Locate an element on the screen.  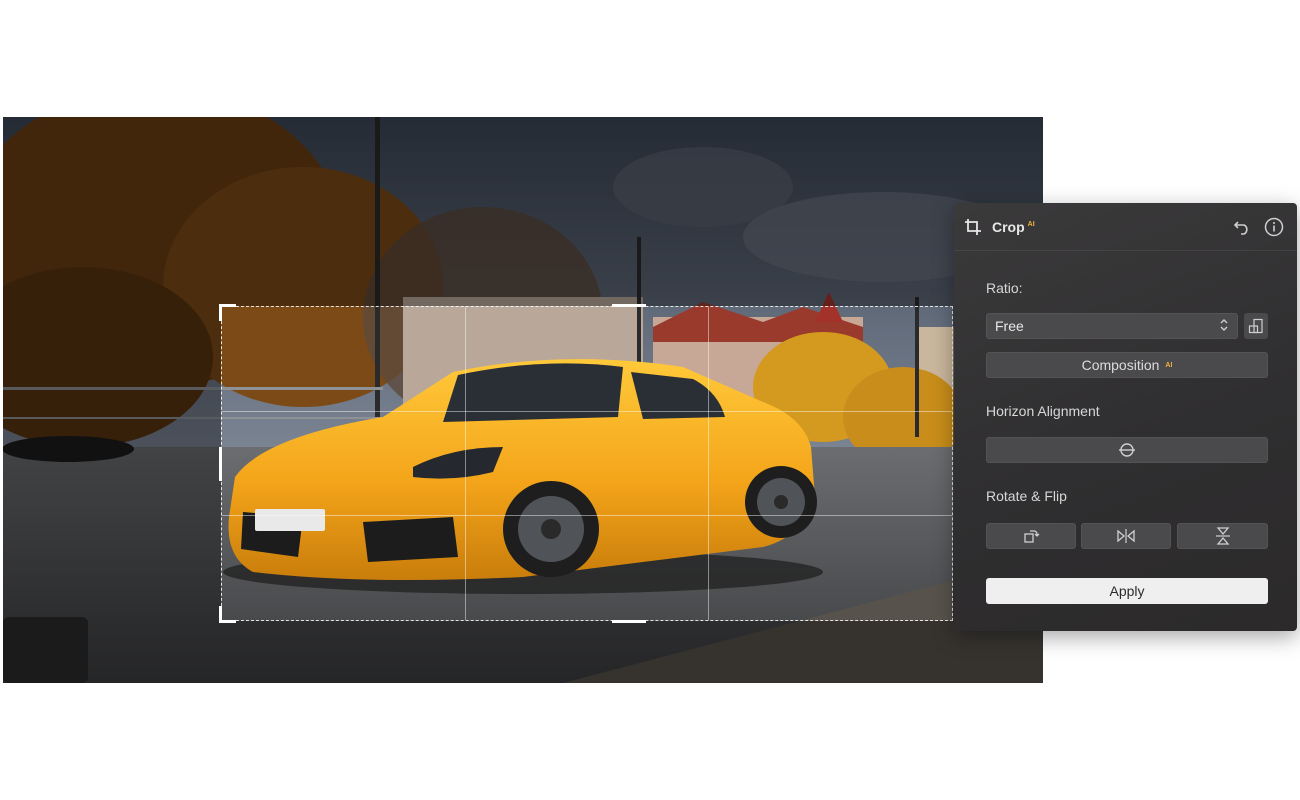
flip-vertical-icon is located at coordinates (1222, 536).